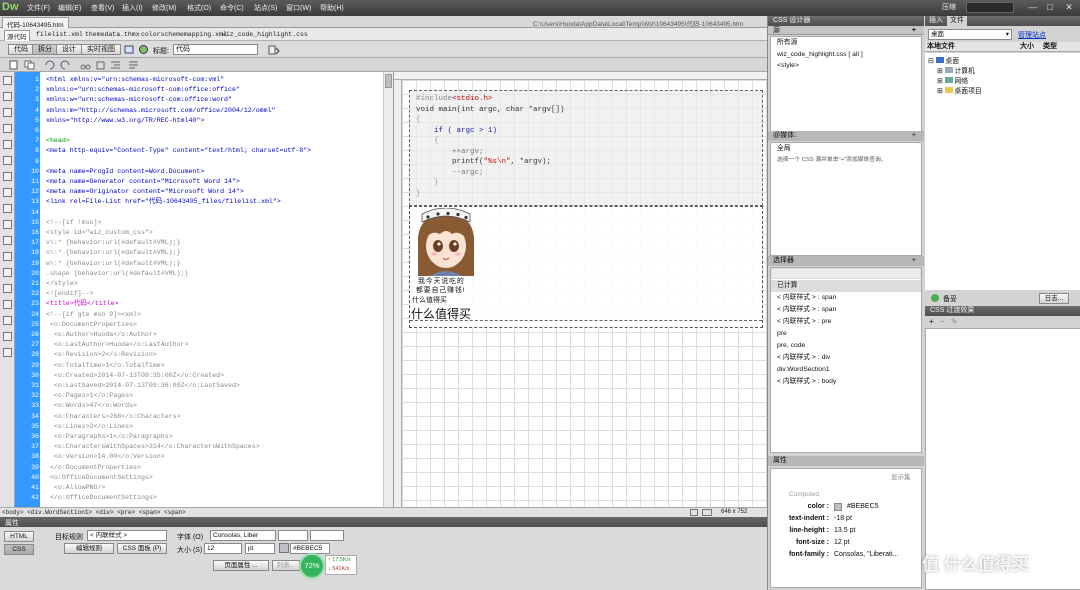  I want to click on code-line: <o:Words>47</o:Words>, so click(91, 406).